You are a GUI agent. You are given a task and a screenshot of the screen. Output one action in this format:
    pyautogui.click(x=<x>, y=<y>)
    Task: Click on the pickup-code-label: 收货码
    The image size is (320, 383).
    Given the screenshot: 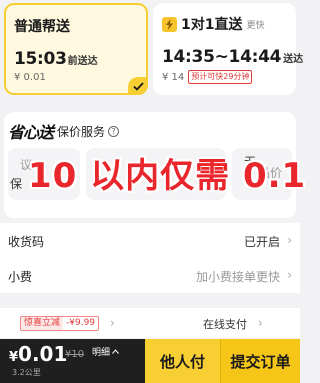 What is the action you would take?
    pyautogui.click(x=26, y=242)
    